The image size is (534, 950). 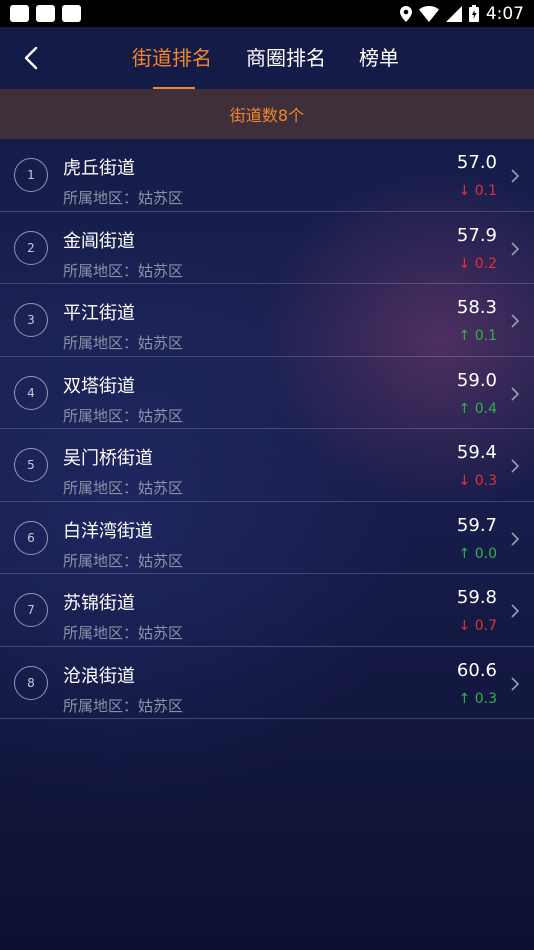 I want to click on rank-badge: 5, so click(x=31, y=465).